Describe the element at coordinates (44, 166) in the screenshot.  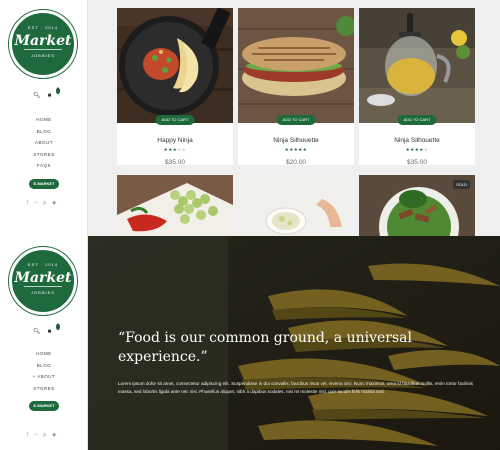
I see `menu-item-faqs: FAQS` at that location.